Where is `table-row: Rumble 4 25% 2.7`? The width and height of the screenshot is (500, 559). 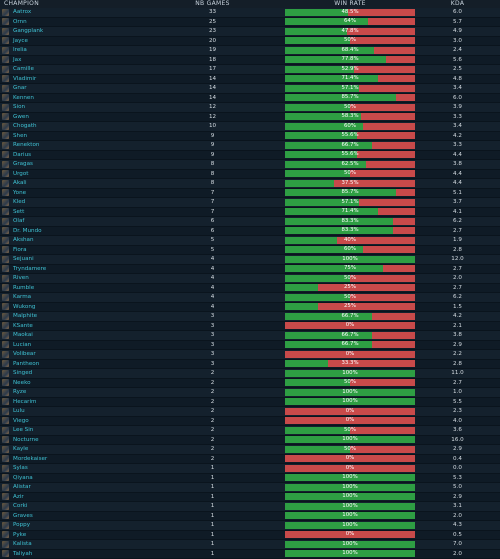
table-row: Rumble 4 25% 2.7 is located at coordinates (250, 288).